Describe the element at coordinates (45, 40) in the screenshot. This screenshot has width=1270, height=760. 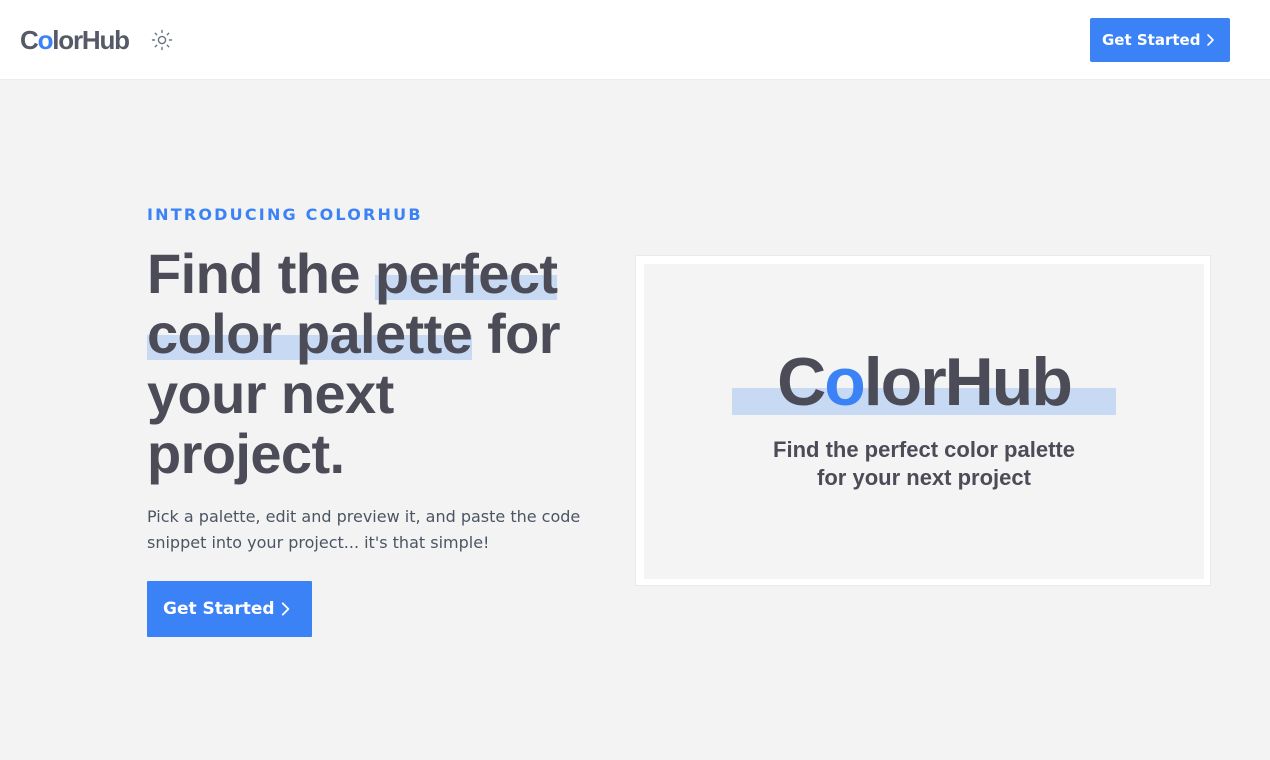
I see `logo-accent-letter: o` at that location.